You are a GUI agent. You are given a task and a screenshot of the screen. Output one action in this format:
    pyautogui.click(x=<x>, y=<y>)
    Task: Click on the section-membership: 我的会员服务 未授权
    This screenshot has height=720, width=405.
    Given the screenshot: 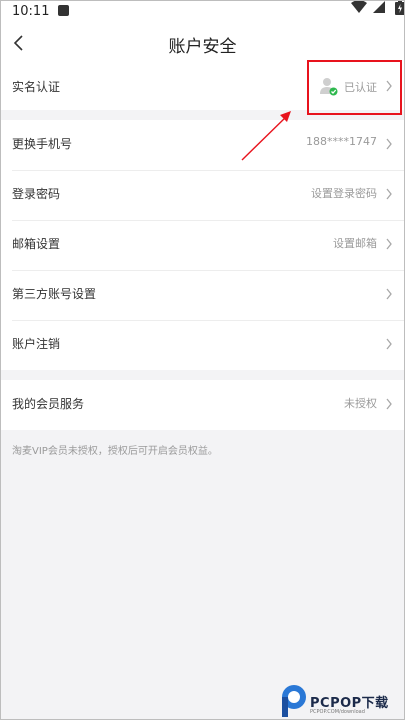 What is the action you would take?
    pyautogui.click(x=202, y=405)
    